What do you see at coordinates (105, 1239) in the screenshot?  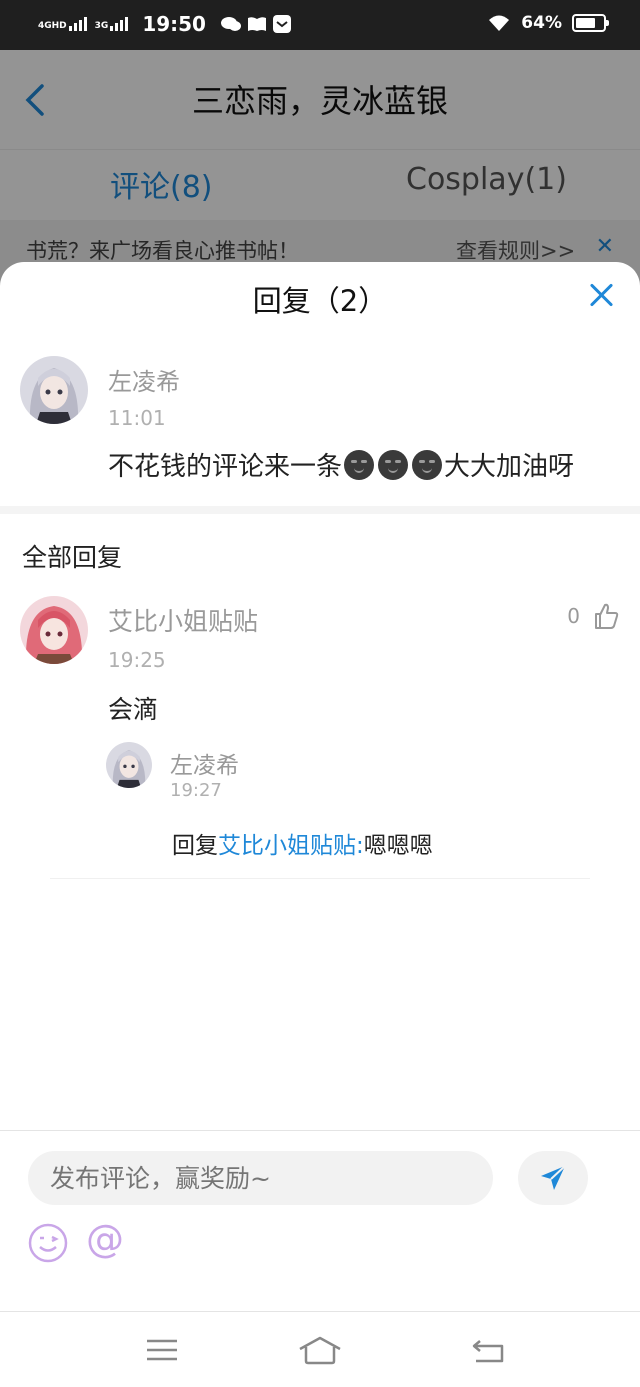 I see `mention-at-button: @` at bounding box center [105, 1239].